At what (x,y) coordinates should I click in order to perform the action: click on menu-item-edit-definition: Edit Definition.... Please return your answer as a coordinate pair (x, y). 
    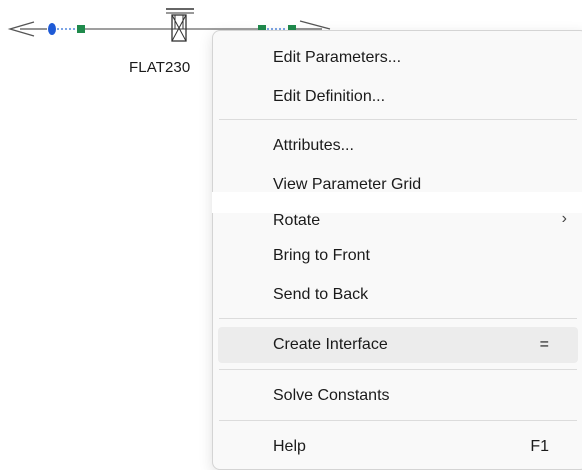
    Looking at the image, I should click on (398, 97).